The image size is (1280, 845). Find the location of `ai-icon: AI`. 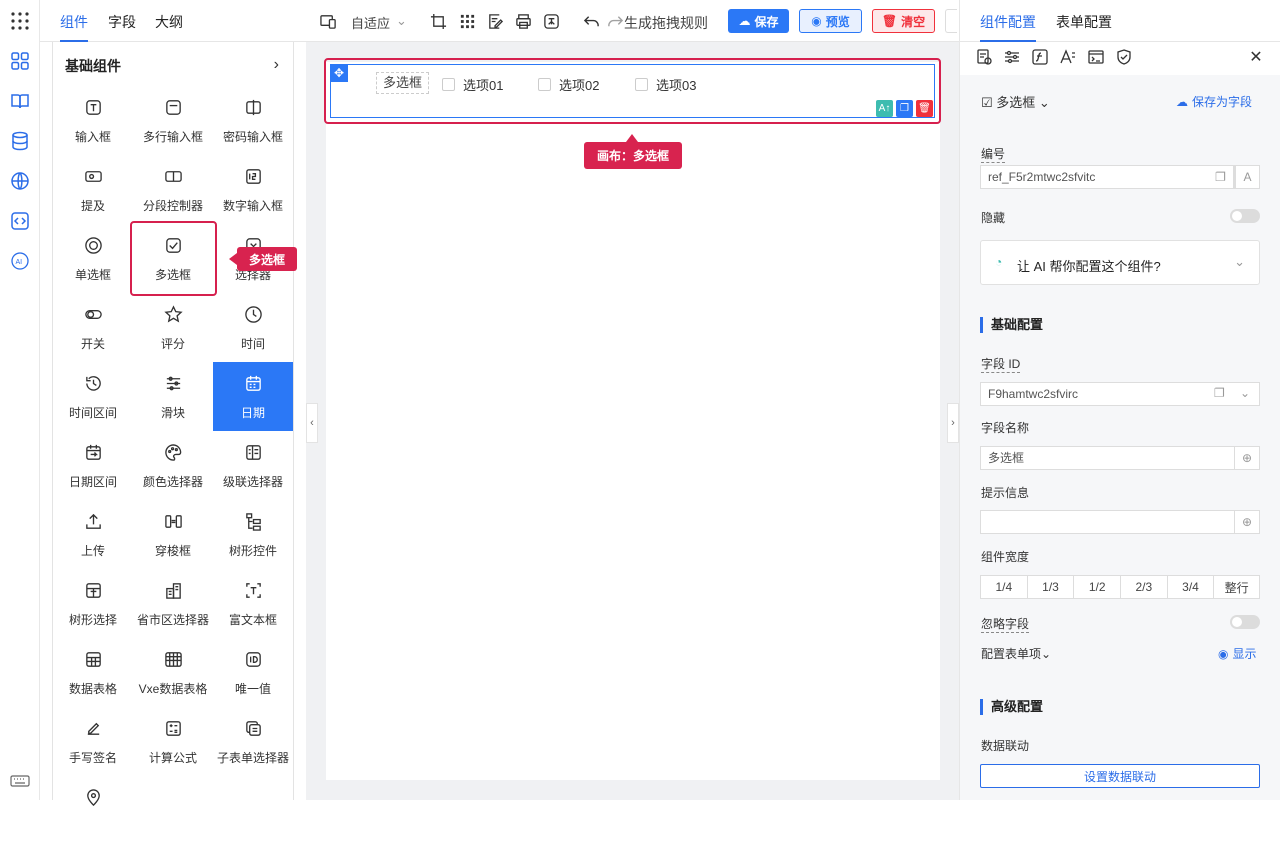

ai-icon: AI is located at coordinates (20, 261).